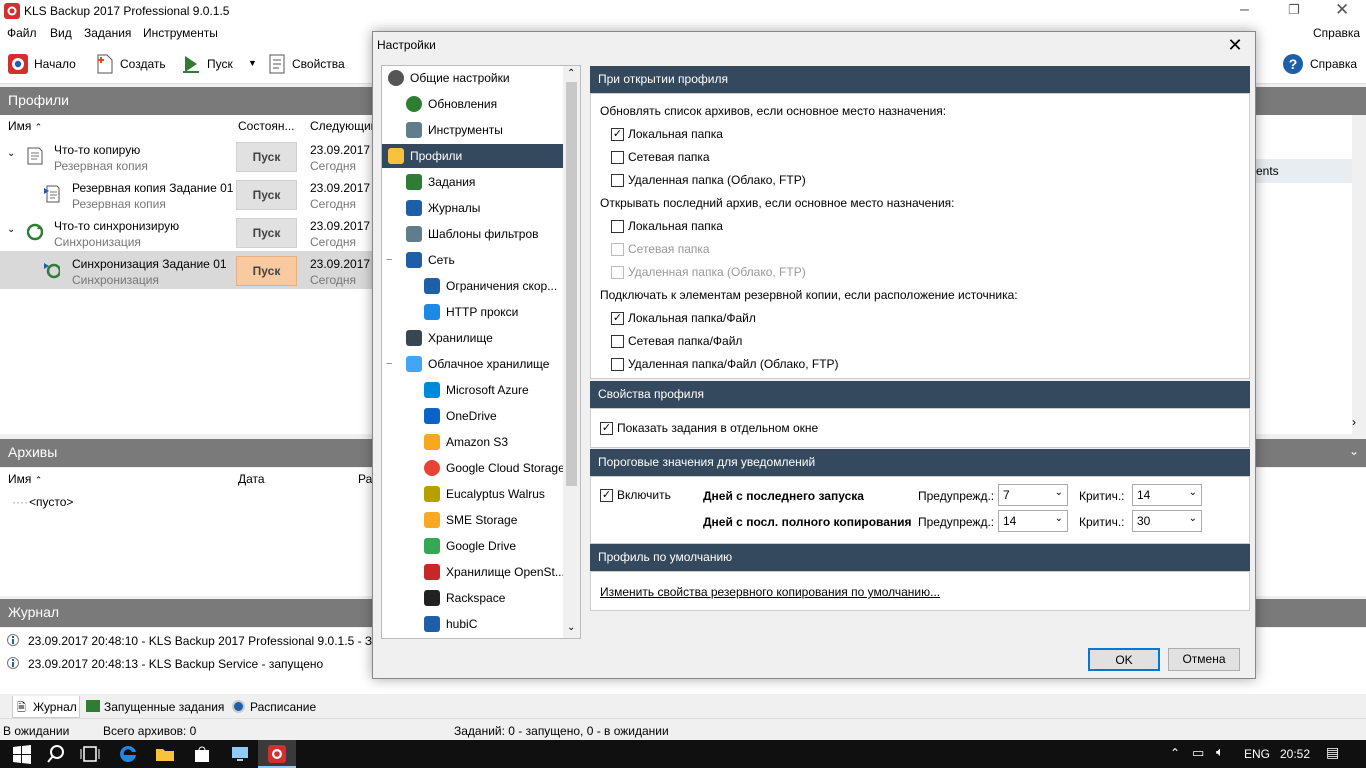 This screenshot has width=1366, height=768. Describe the element at coordinates (46, 707) in the screenshot. I see `tab-journal: 🗎 Журнал` at that location.